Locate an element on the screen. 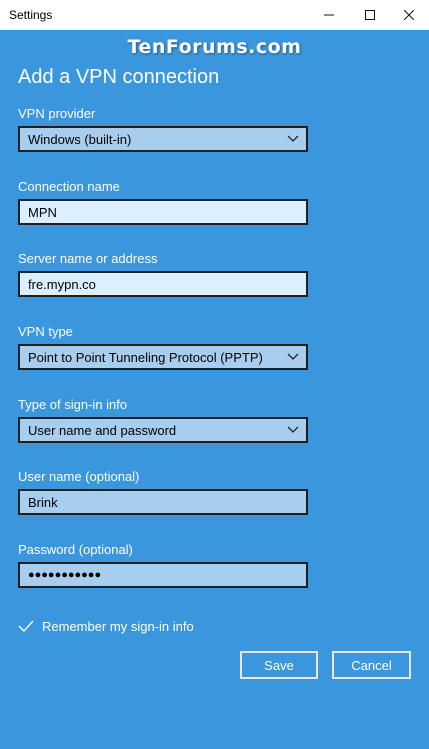  password-label: Password (optional) is located at coordinates (75, 549).